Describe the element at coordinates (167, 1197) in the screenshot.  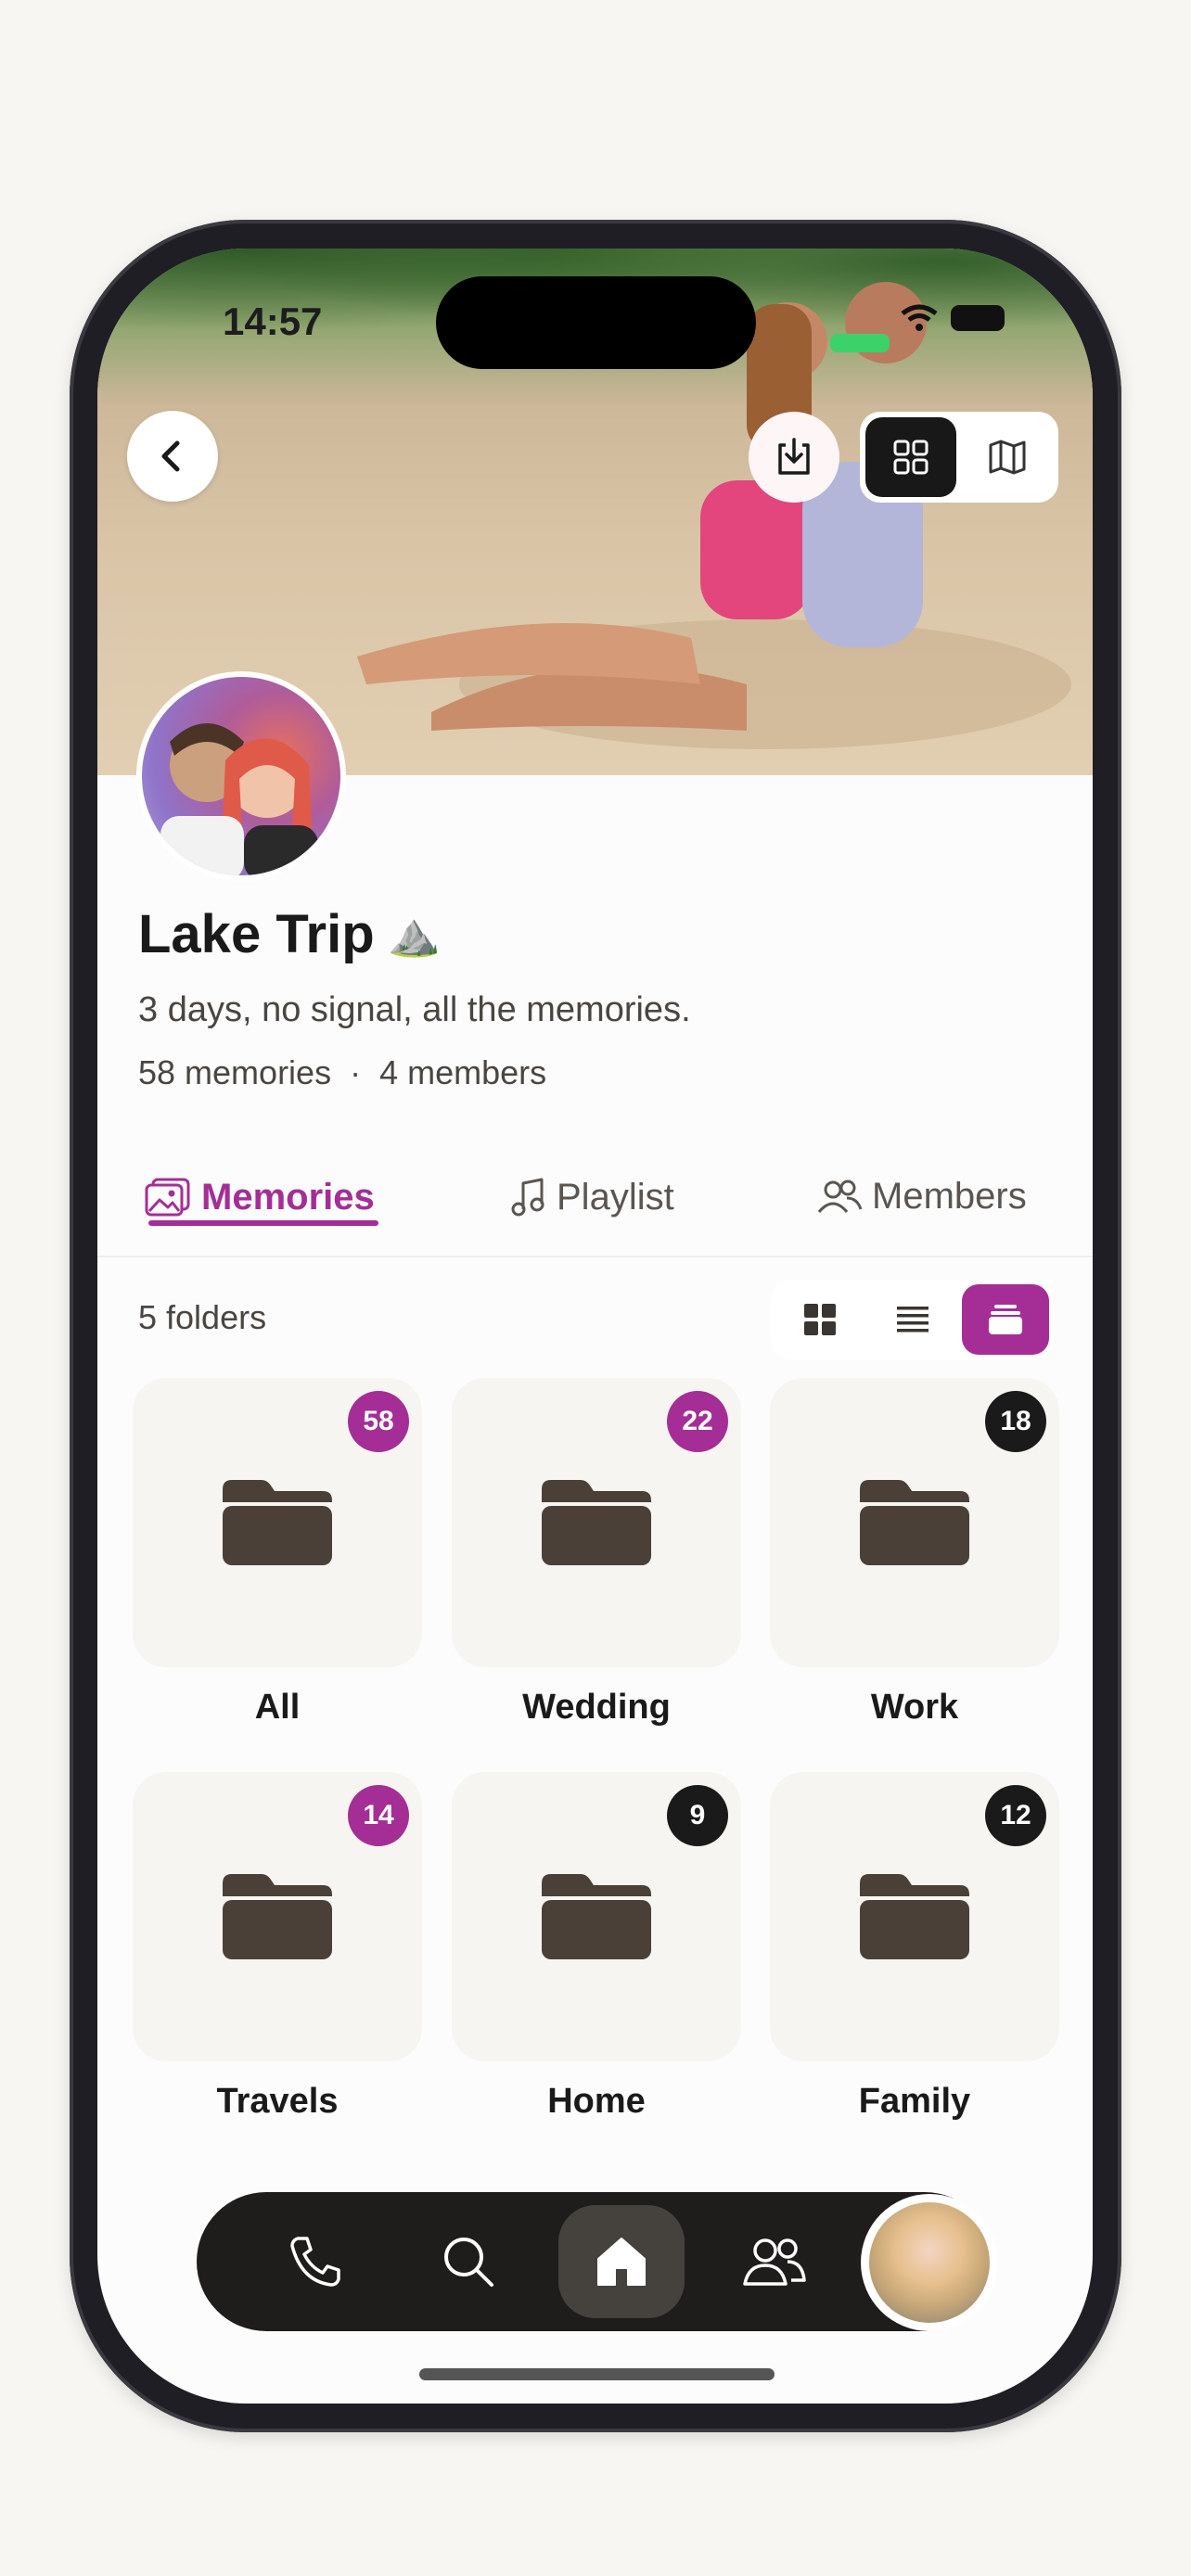
I see `photos-icon` at that location.